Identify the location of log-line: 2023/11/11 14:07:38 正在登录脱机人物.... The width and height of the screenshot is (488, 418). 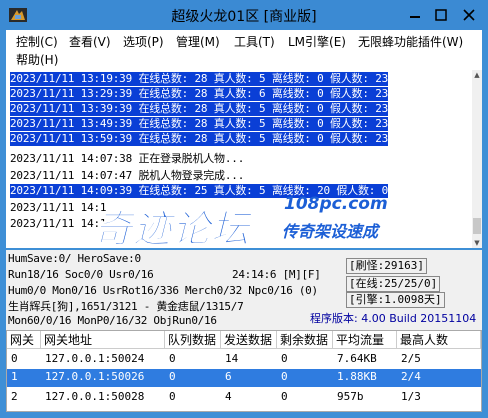
(127, 158).